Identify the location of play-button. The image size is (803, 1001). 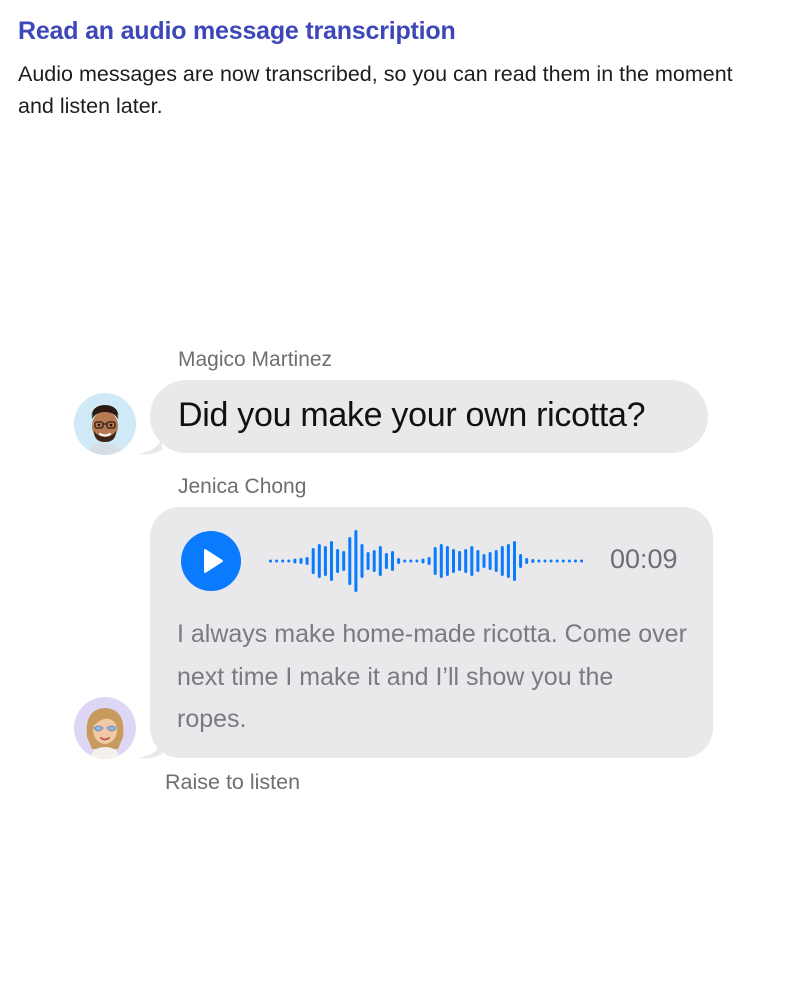
(211, 561).